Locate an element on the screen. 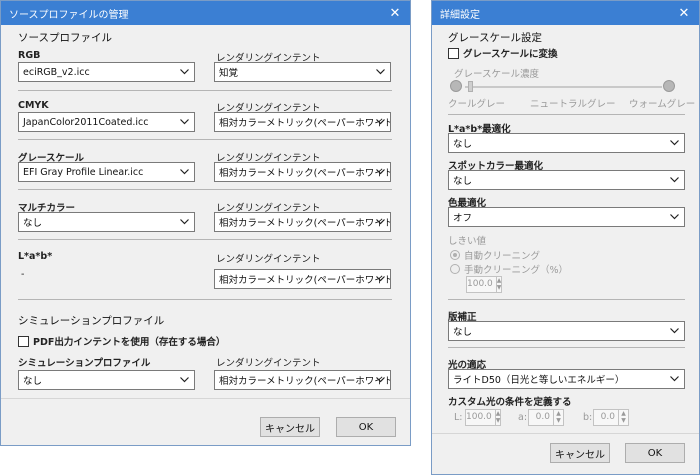 The height and width of the screenshot is (475, 700). lab-opt-value: なし is located at coordinates (463, 144).